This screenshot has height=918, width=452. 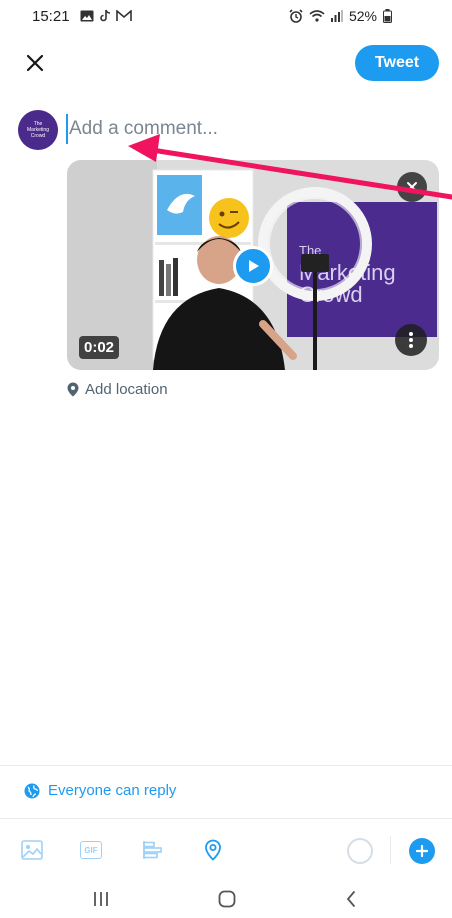 I want to click on close-button, so click(x=35, y=63).